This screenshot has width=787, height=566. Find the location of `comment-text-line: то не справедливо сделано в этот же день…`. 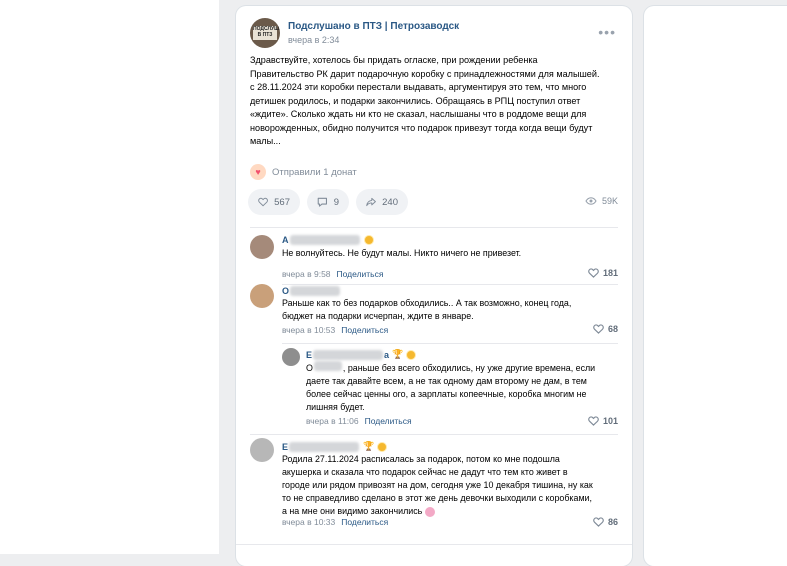

comment-text-line: то не справедливо сделано в этот же день… is located at coordinates (437, 498).